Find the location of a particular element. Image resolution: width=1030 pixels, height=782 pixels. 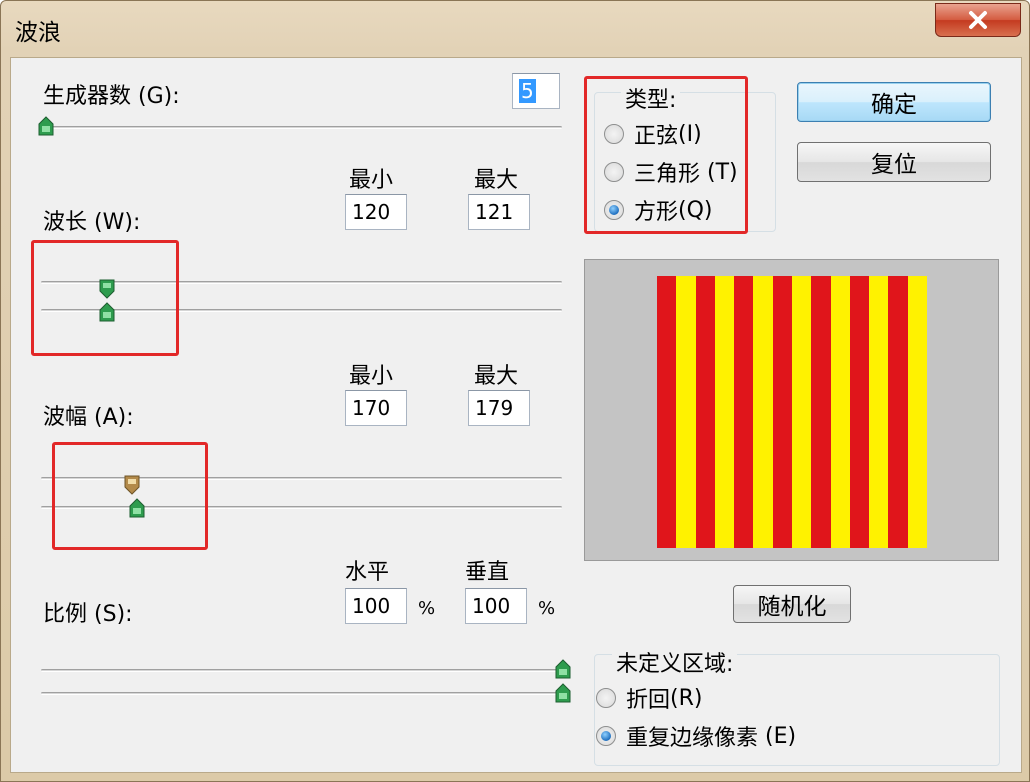

wavelength-label: 波长 (W): is located at coordinates (92, 222).